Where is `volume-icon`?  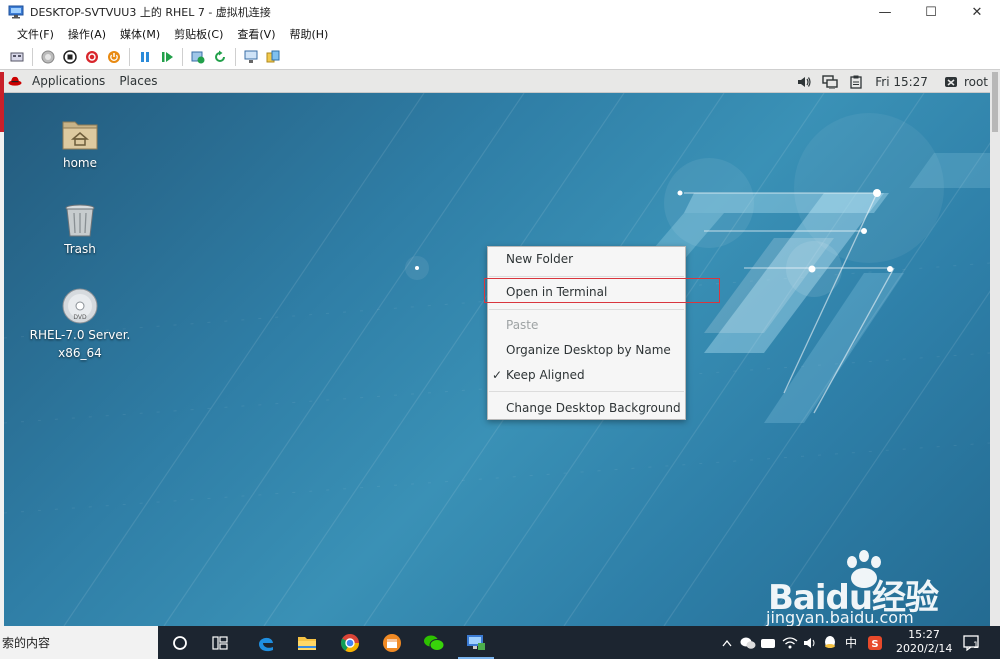
volume-icon is located at coordinates (804, 82).